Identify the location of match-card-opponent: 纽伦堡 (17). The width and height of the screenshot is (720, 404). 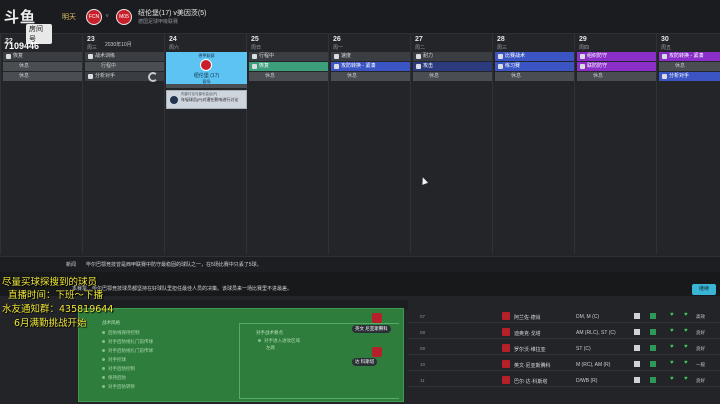
(206, 76).